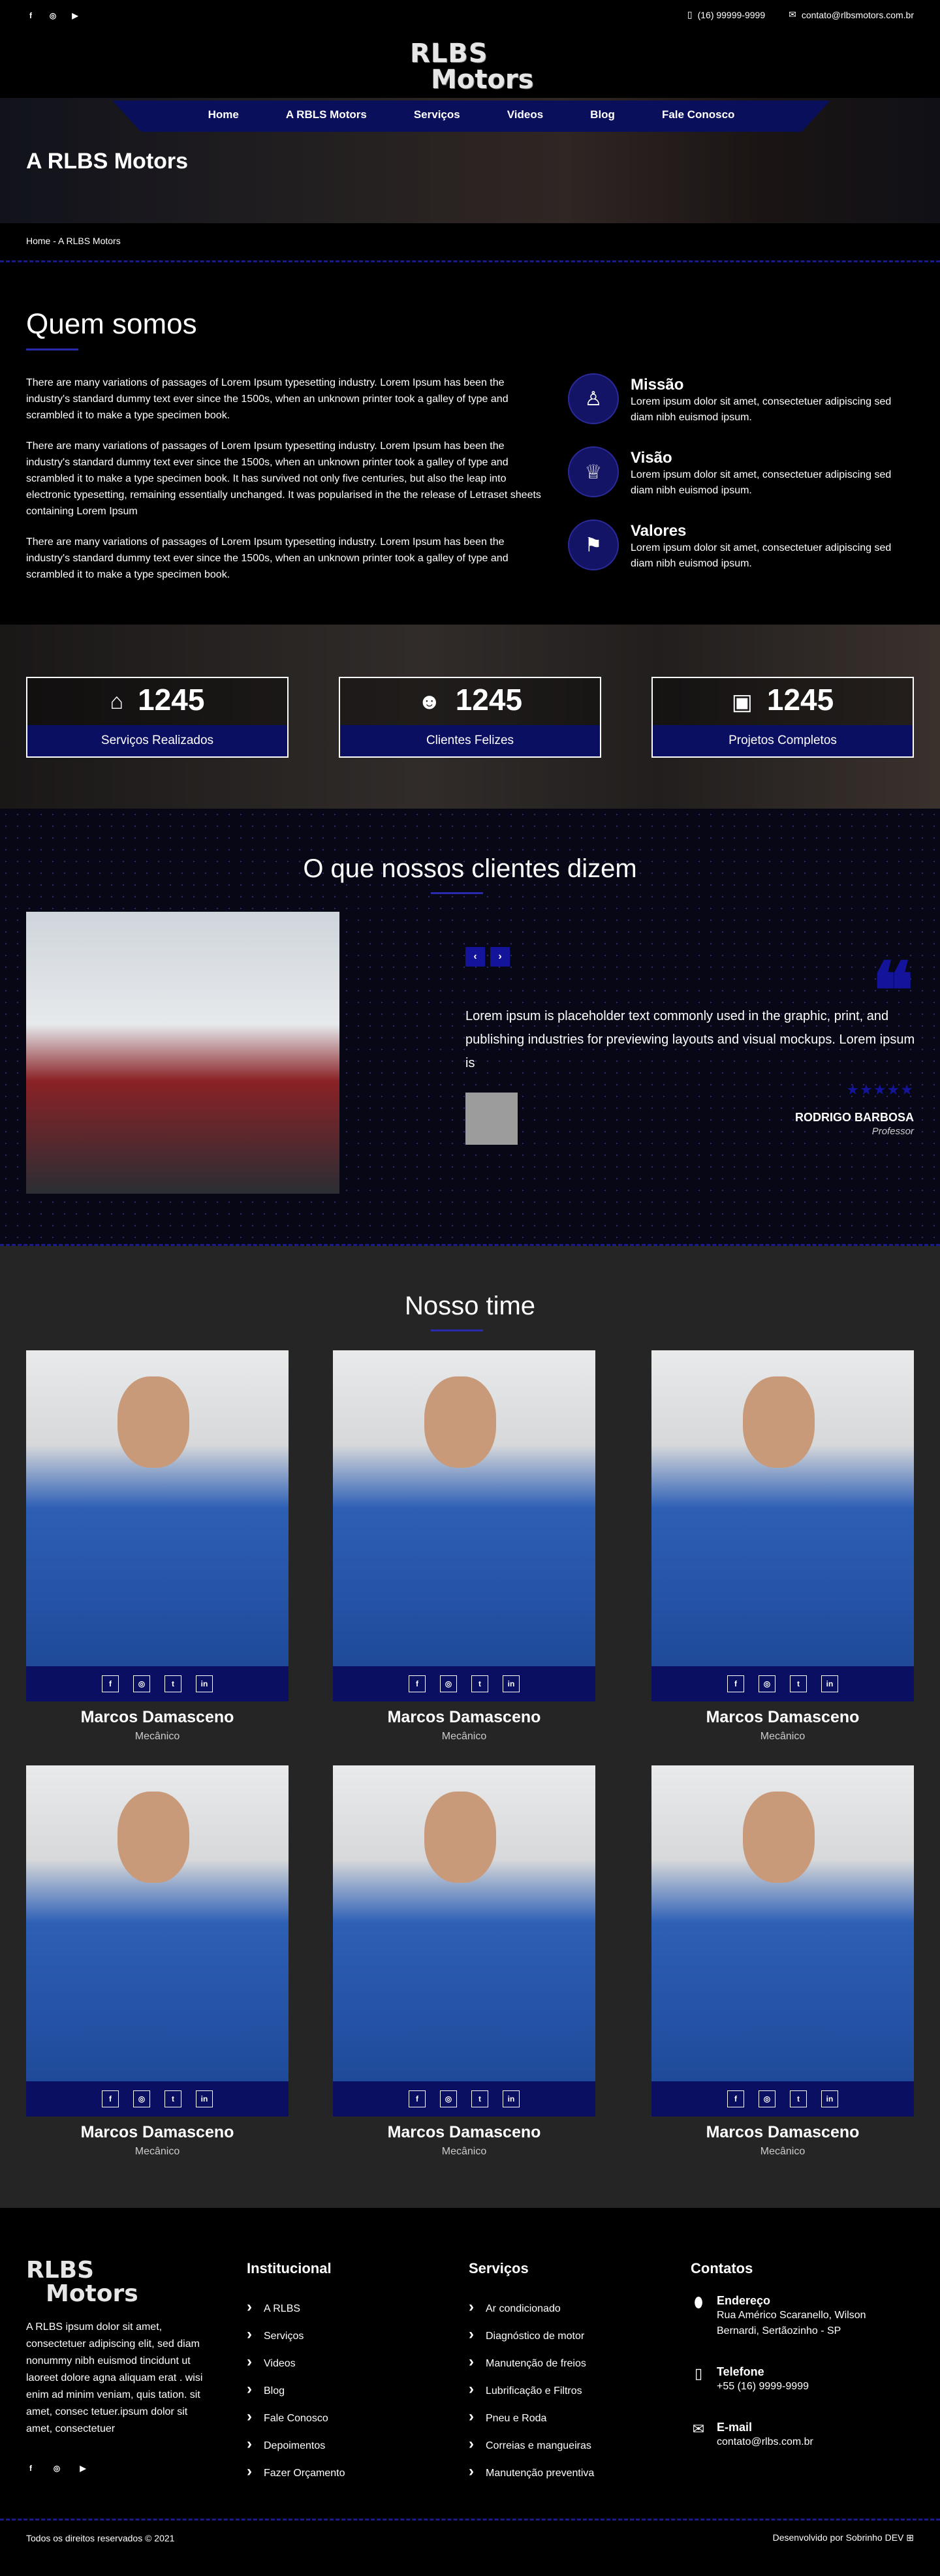 The width and height of the screenshot is (940, 2576). I want to click on map-pin-icon: ⬮, so click(698, 2302).